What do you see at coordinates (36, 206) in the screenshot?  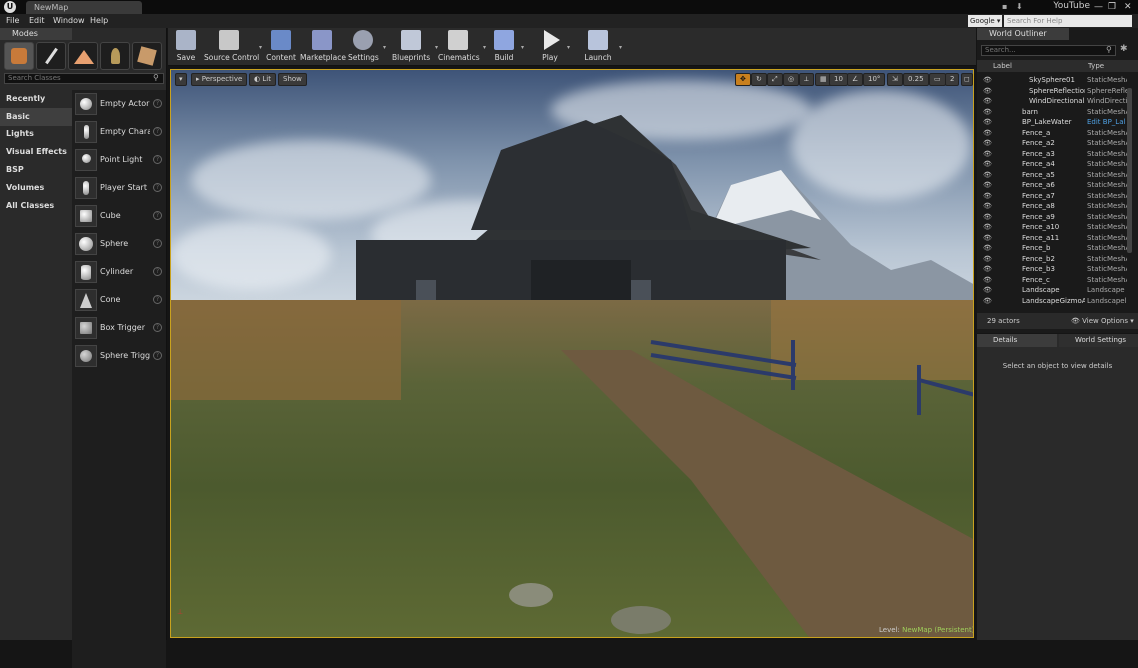 I see `category-all-classes: All Classes` at bounding box center [36, 206].